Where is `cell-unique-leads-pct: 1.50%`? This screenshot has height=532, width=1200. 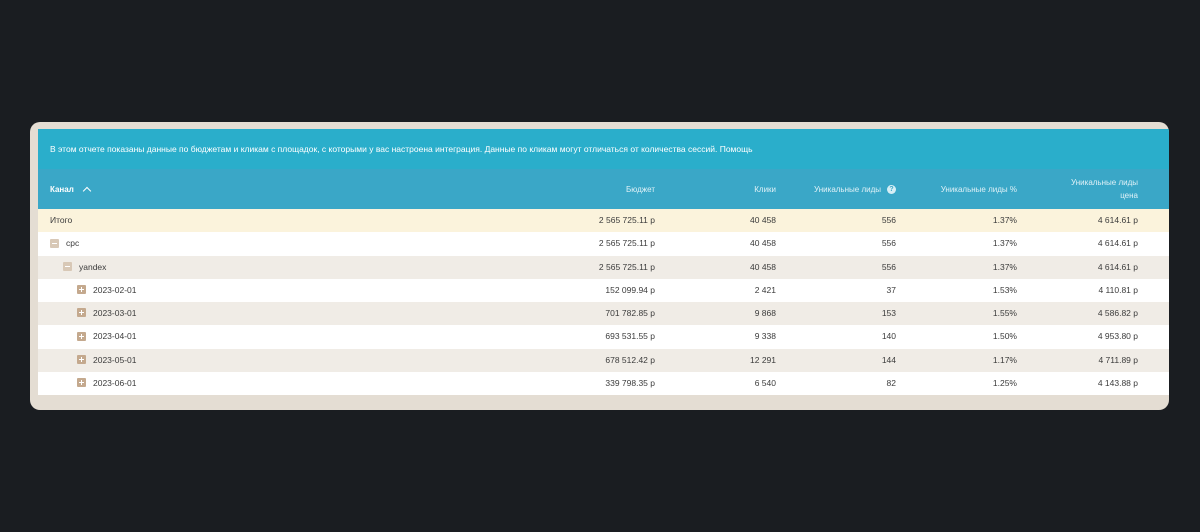
cell-unique-leads-pct: 1.50% is located at coordinates (1004, 336).